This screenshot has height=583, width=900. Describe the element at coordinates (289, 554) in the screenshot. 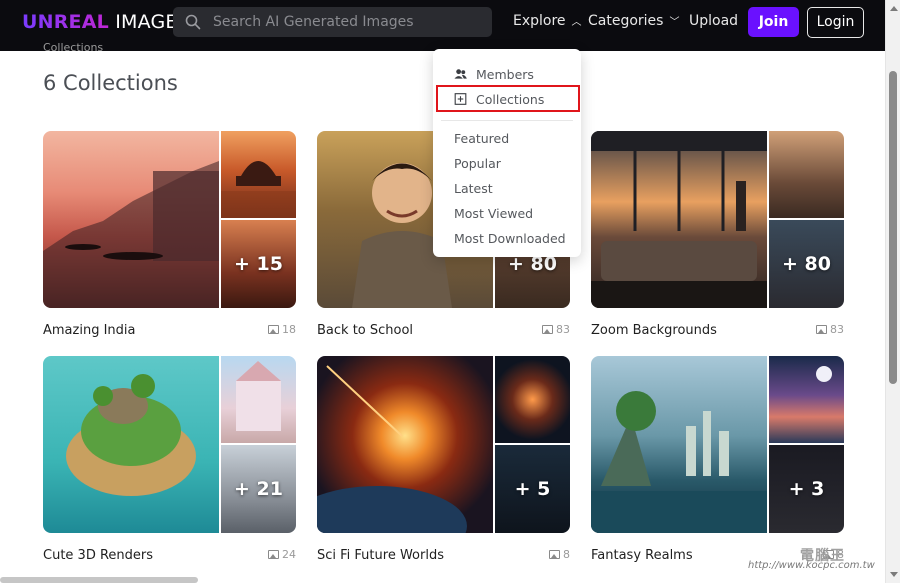

I see `collection-count-value: 24` at that location.